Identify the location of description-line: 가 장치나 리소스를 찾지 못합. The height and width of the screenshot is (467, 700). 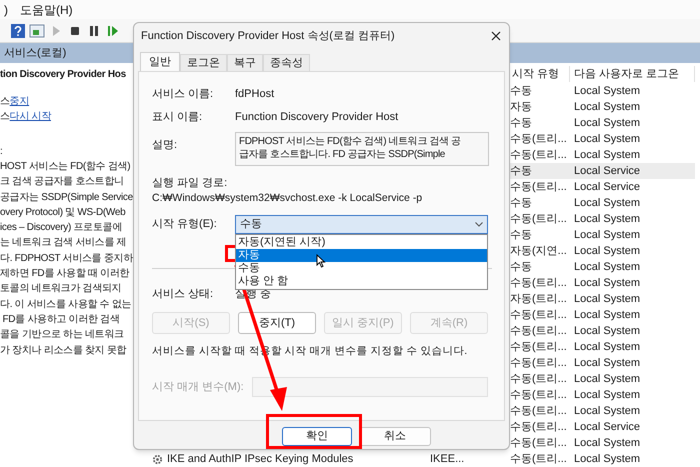
(63, 351).